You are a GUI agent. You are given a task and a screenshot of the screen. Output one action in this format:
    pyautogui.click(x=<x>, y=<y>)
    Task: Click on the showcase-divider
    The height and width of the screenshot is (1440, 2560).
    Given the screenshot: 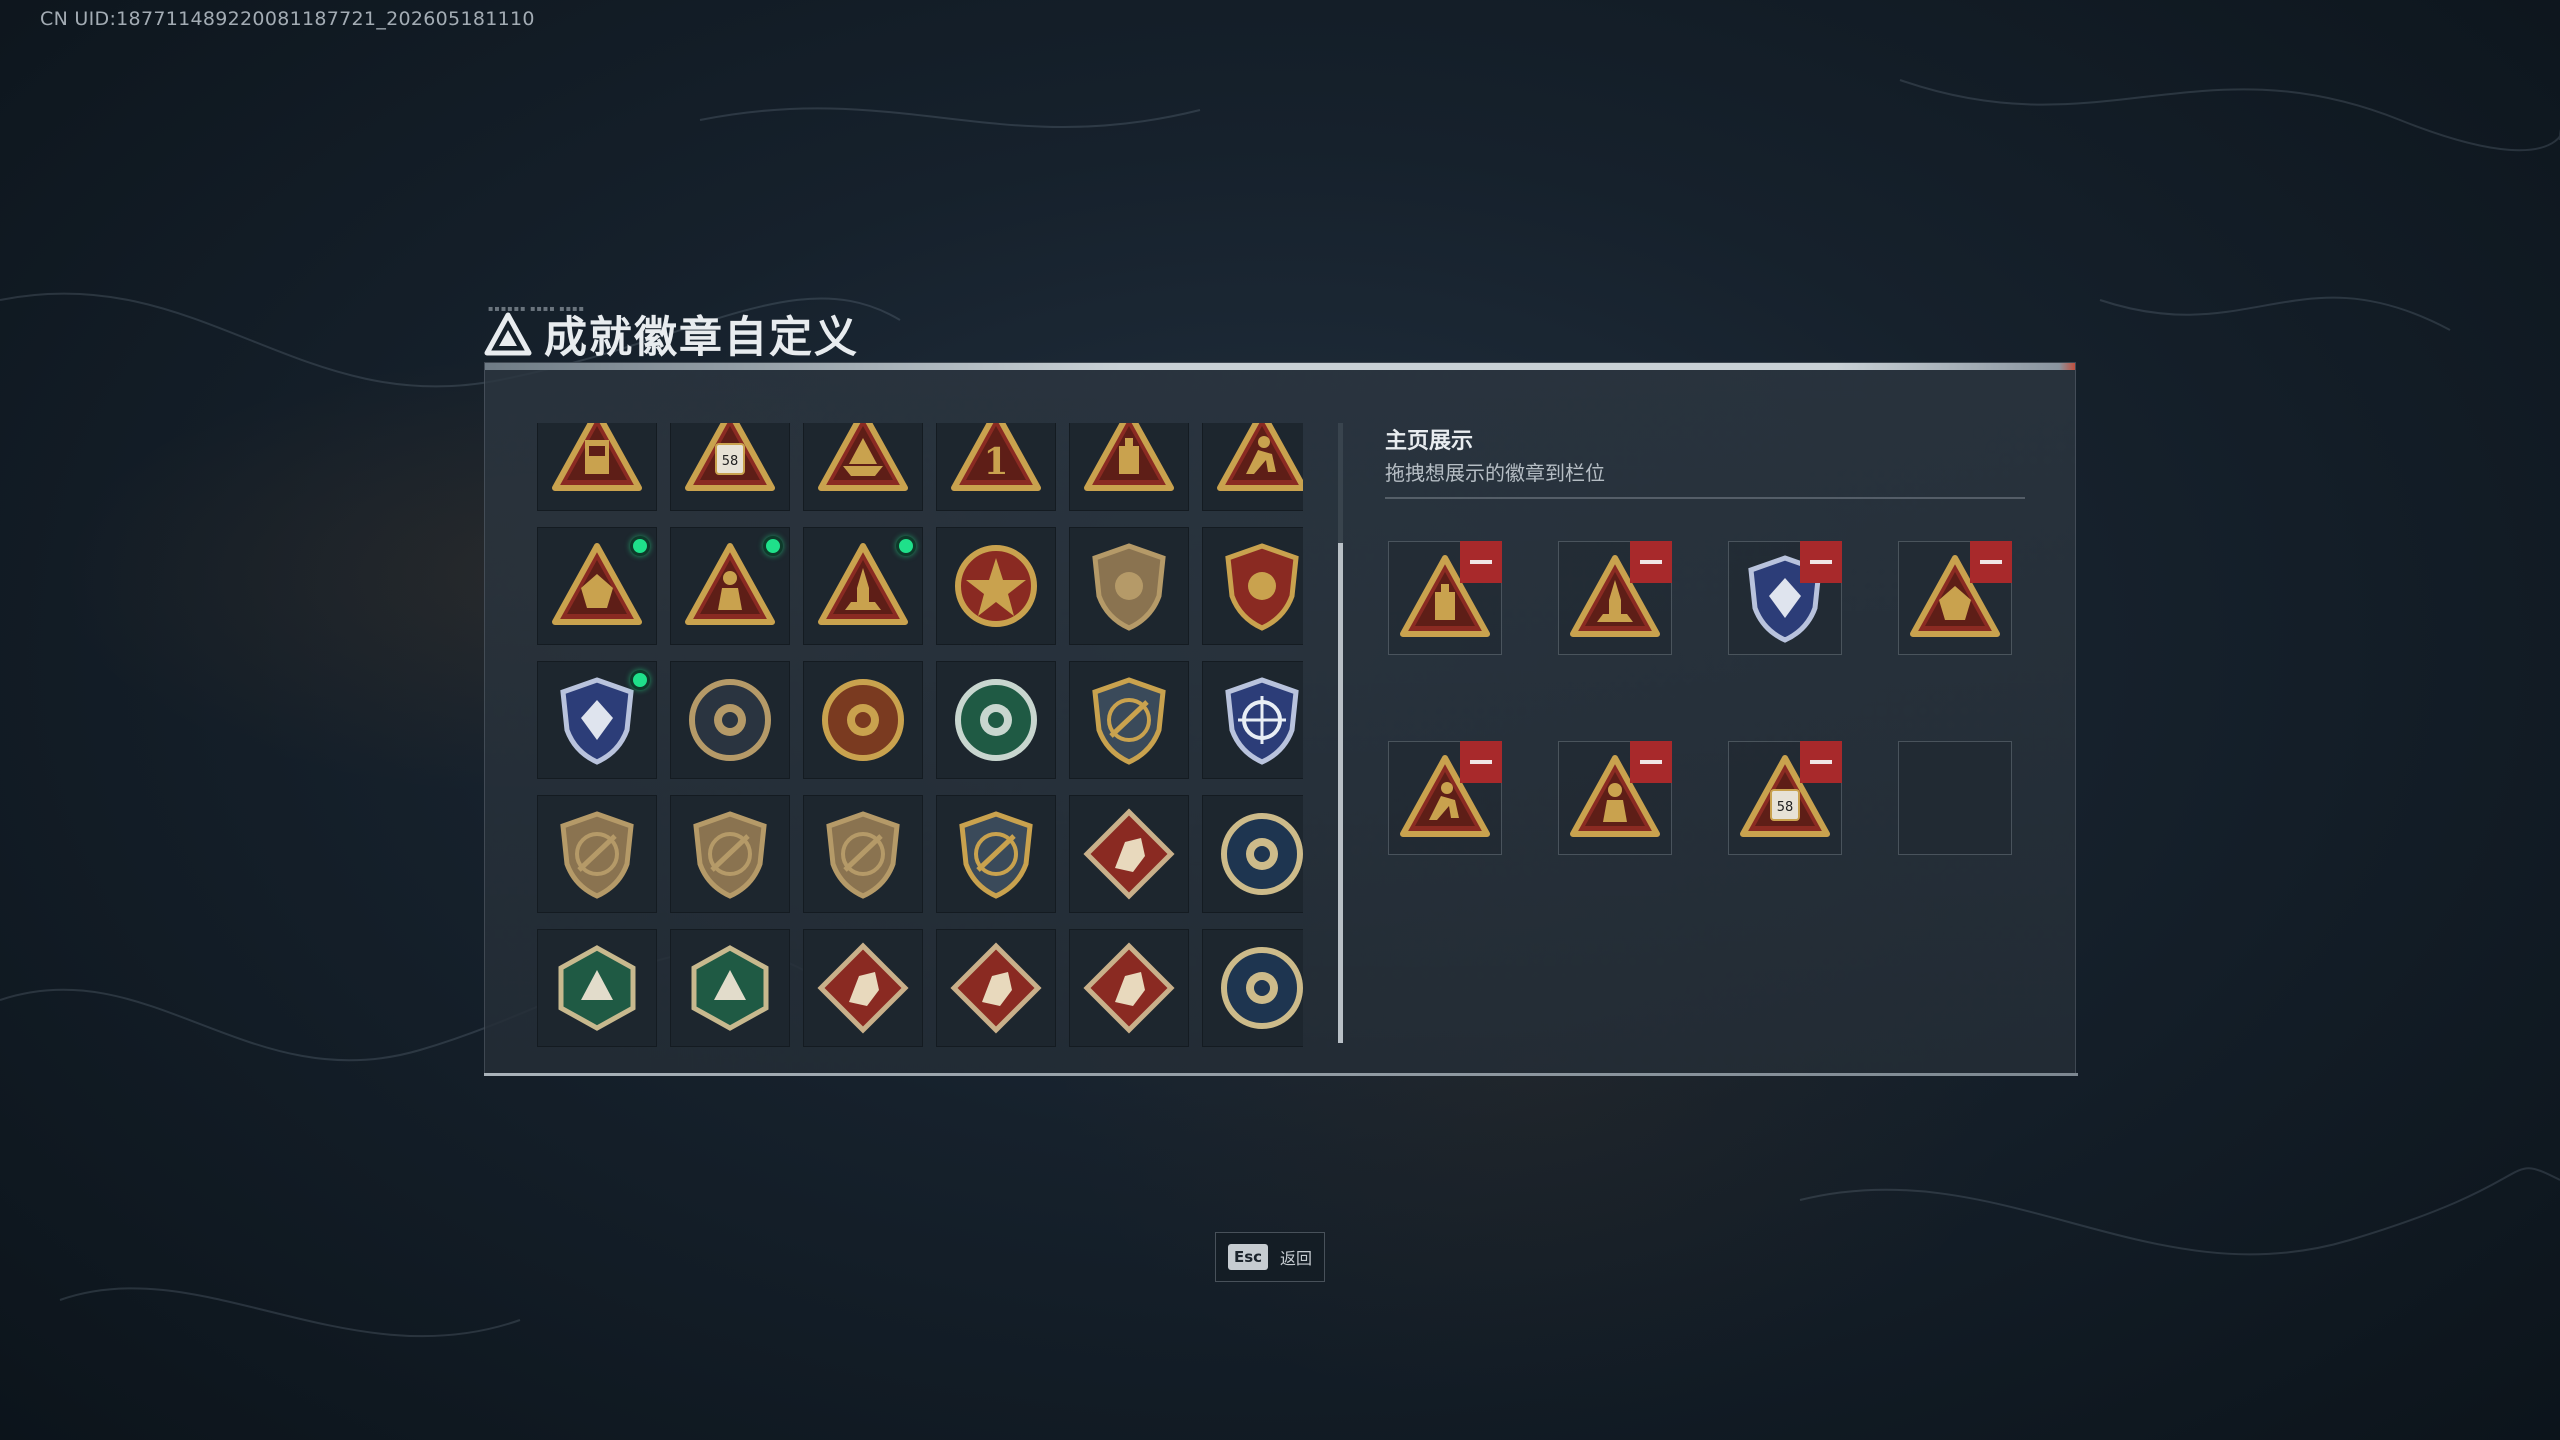 What is the action you would take?
    pyautogui.click(x=1705, y=498)
    